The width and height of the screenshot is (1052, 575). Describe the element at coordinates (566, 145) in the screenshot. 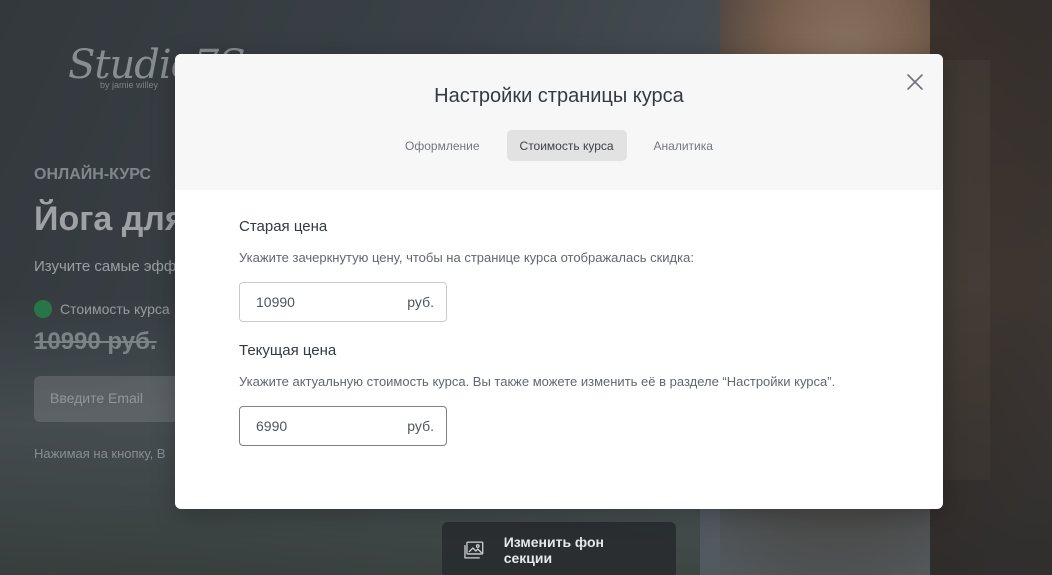

I see `tab-course-price: Стоимость курса` at that location.